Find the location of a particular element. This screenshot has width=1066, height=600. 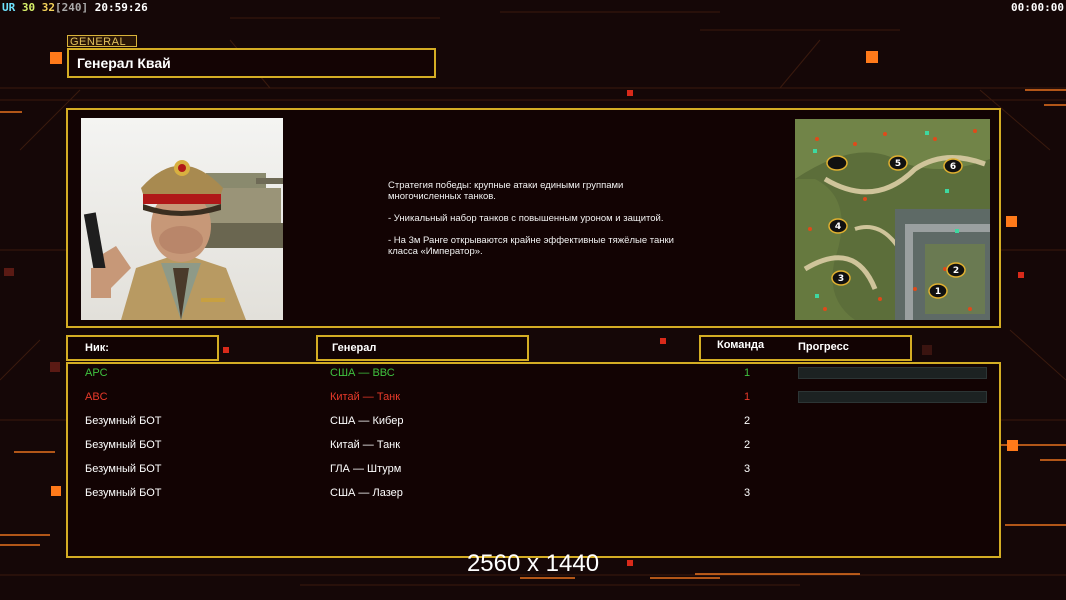

resolution-label: 2560 x 1440 is located at coordinates (533, 563).